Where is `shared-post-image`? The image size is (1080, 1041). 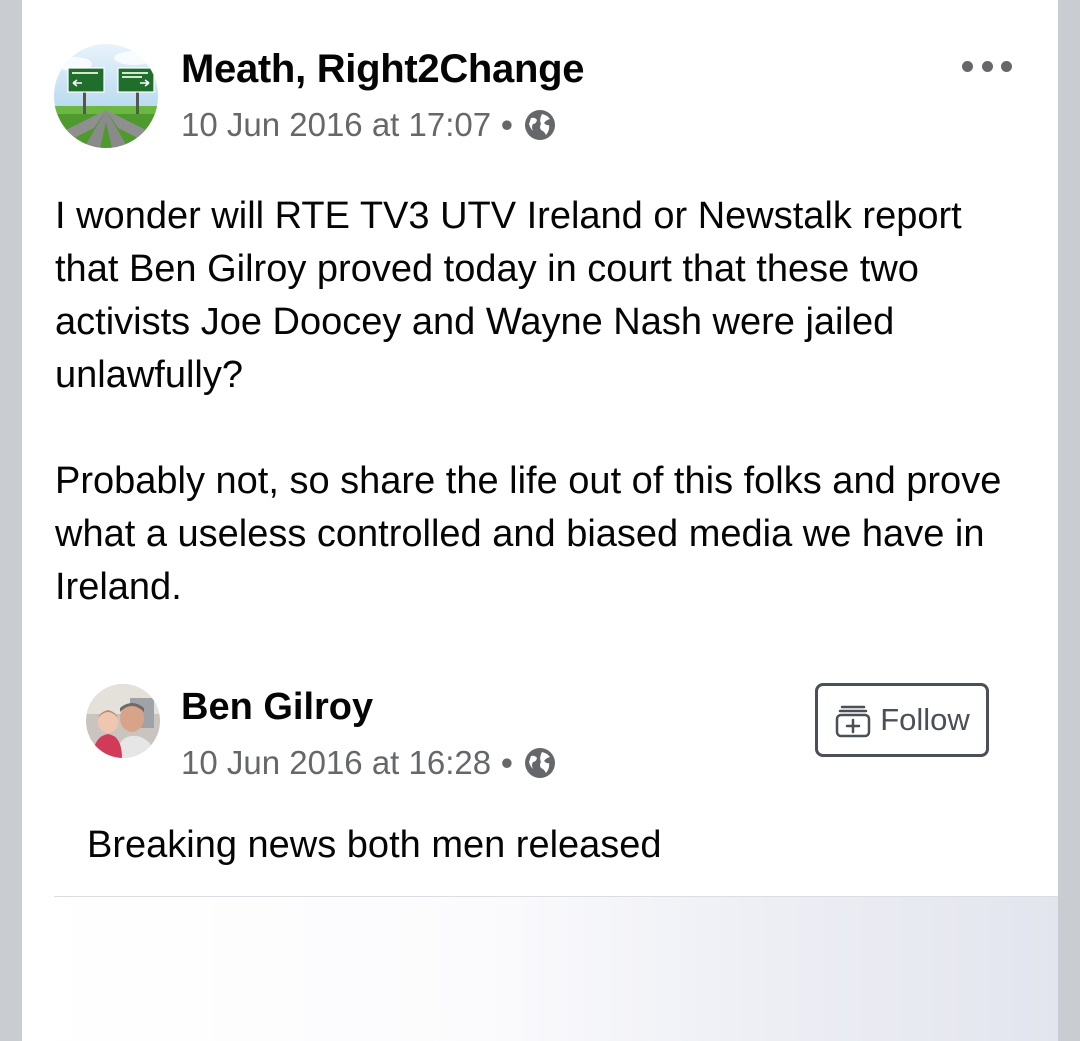
shared-post-image is located at coordinates (540, 969).